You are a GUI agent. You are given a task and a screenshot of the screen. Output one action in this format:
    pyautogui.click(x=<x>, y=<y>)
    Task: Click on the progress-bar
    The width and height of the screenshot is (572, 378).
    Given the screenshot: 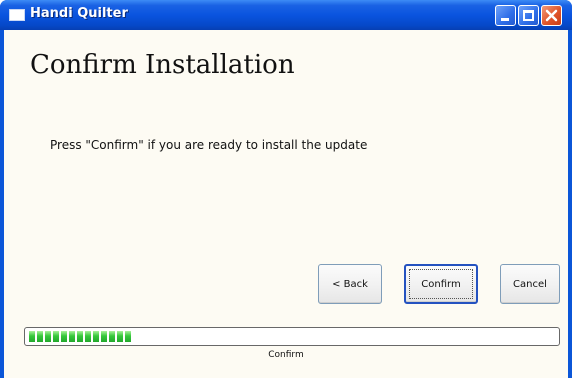 What is the action you would take?
    pyautogui.click(x=292, y=336)
    